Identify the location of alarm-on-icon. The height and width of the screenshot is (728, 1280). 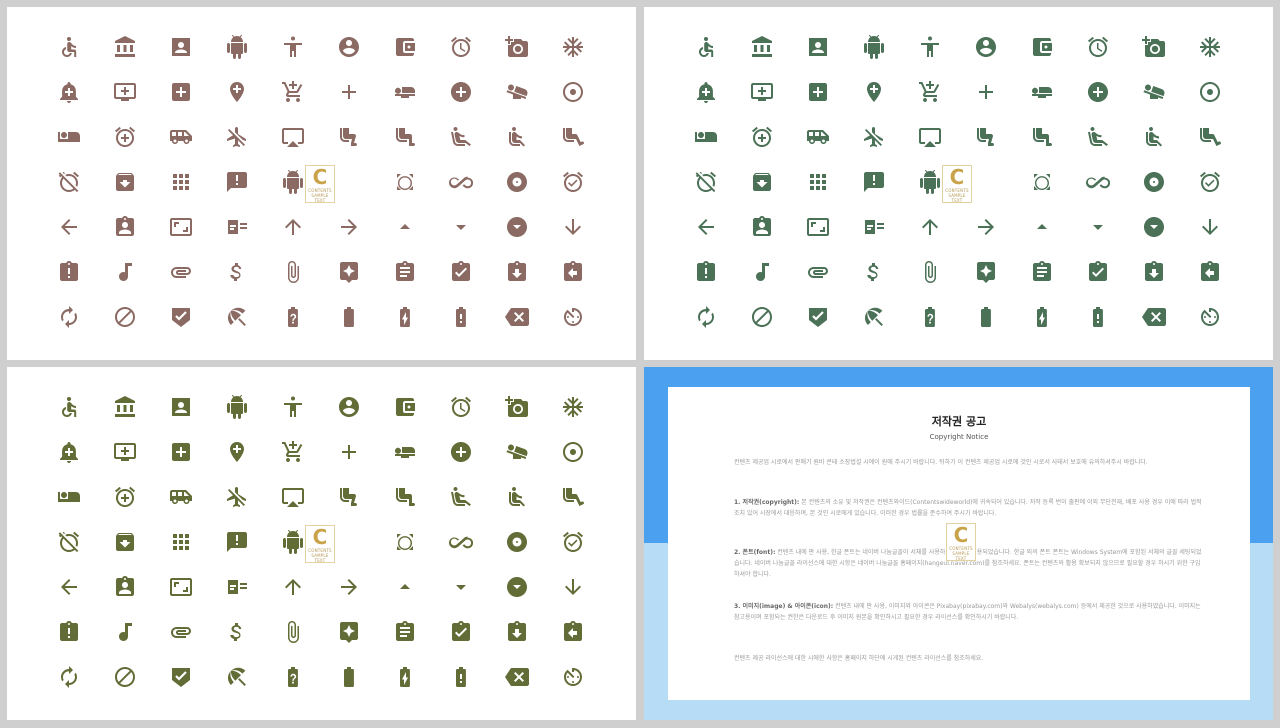
(1210, 181).